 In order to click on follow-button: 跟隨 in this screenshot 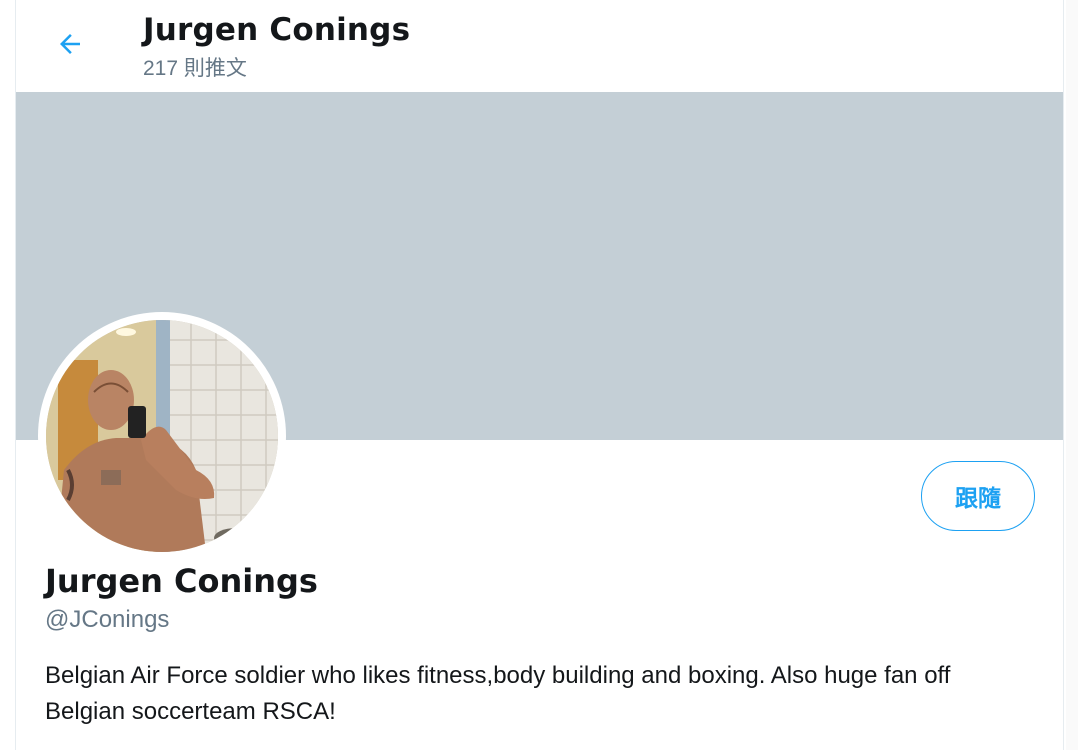, I will do `click(978, 496)`.